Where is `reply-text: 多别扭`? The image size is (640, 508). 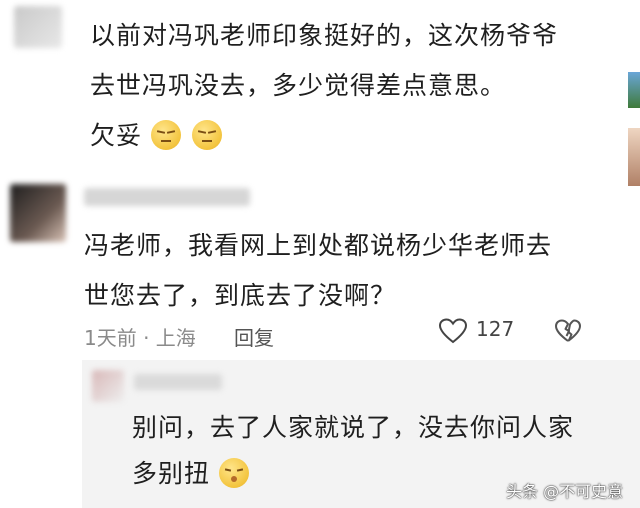 reply-text: 多别扭 is located at coordinates (171, 473).